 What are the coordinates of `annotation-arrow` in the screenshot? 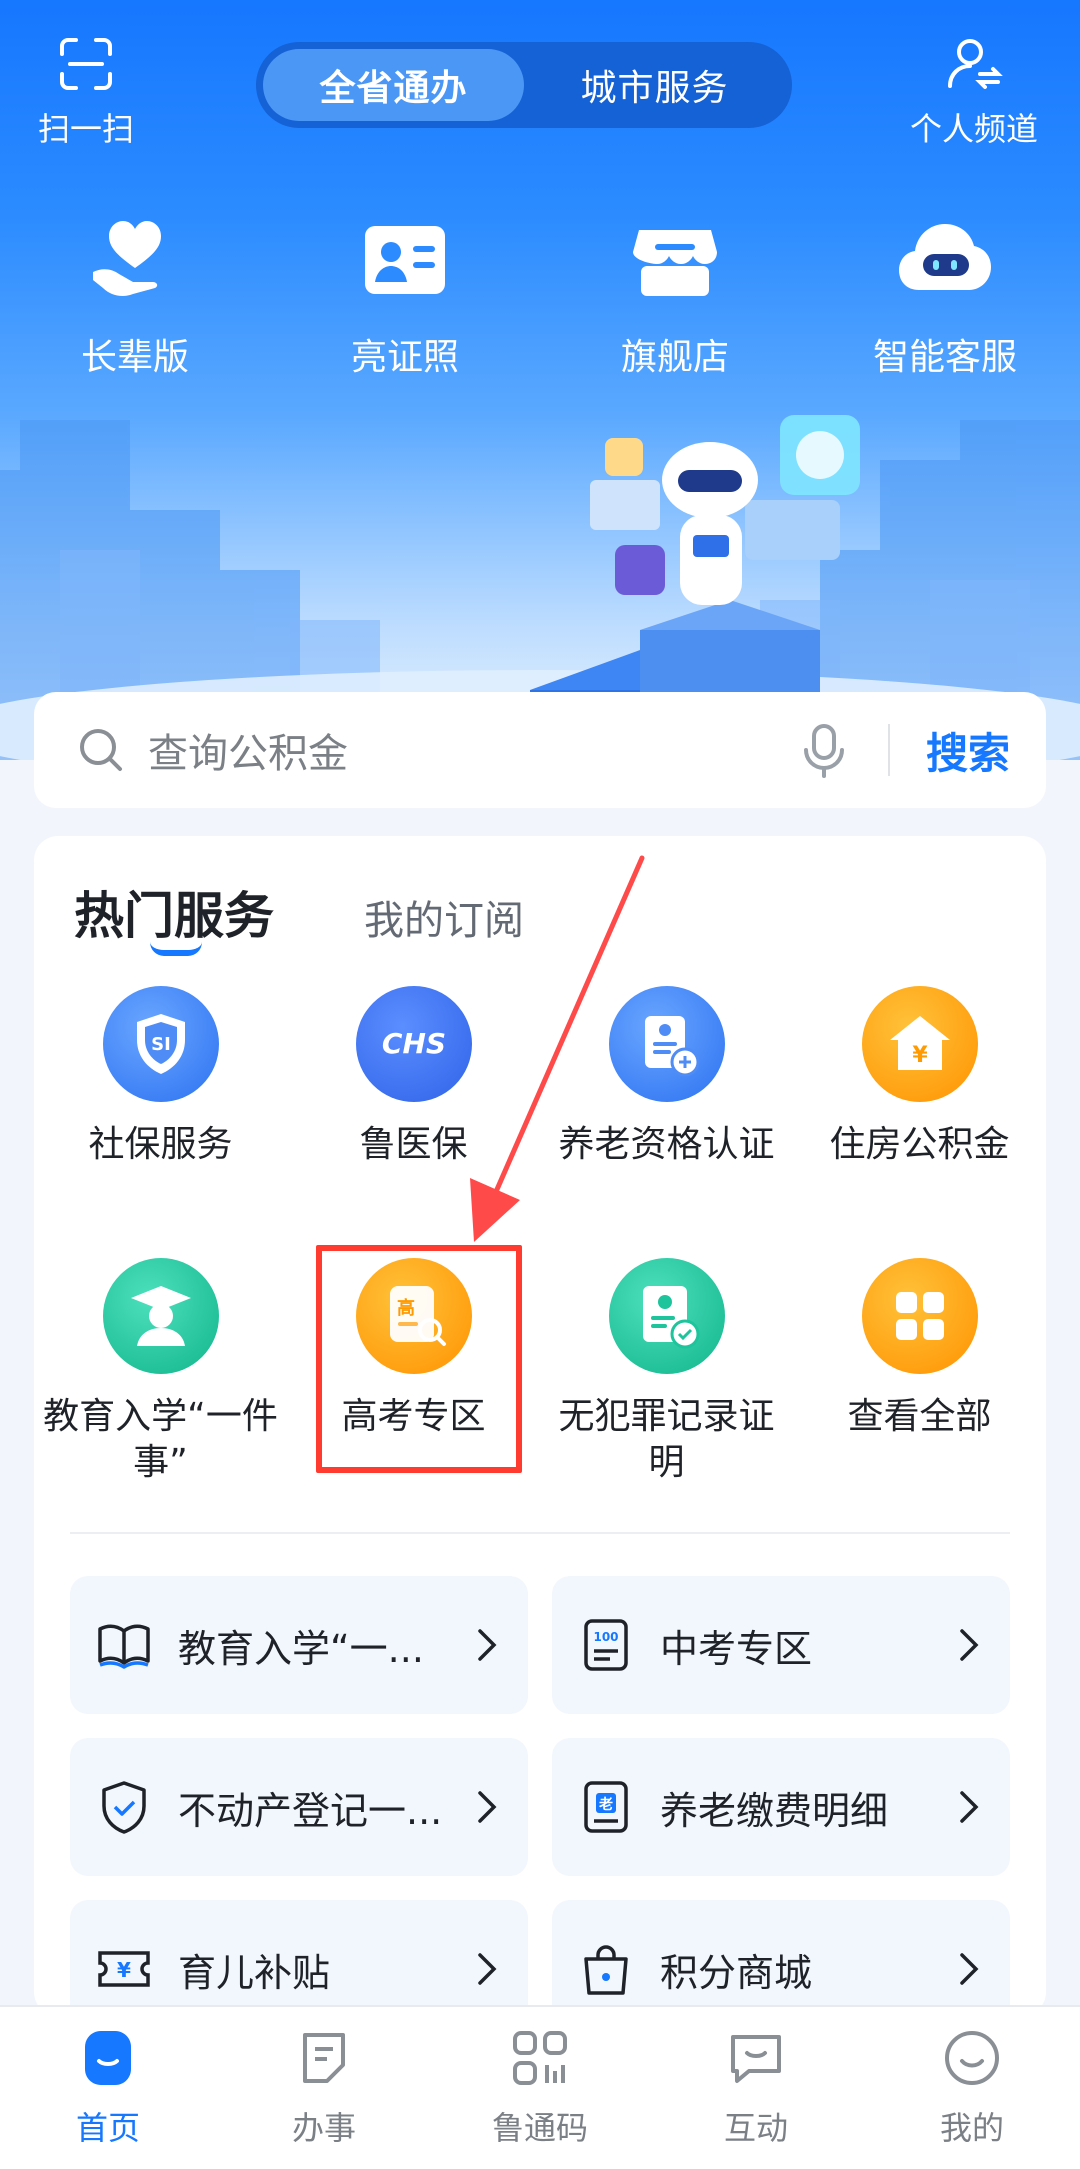 It's located at (557, 1048).